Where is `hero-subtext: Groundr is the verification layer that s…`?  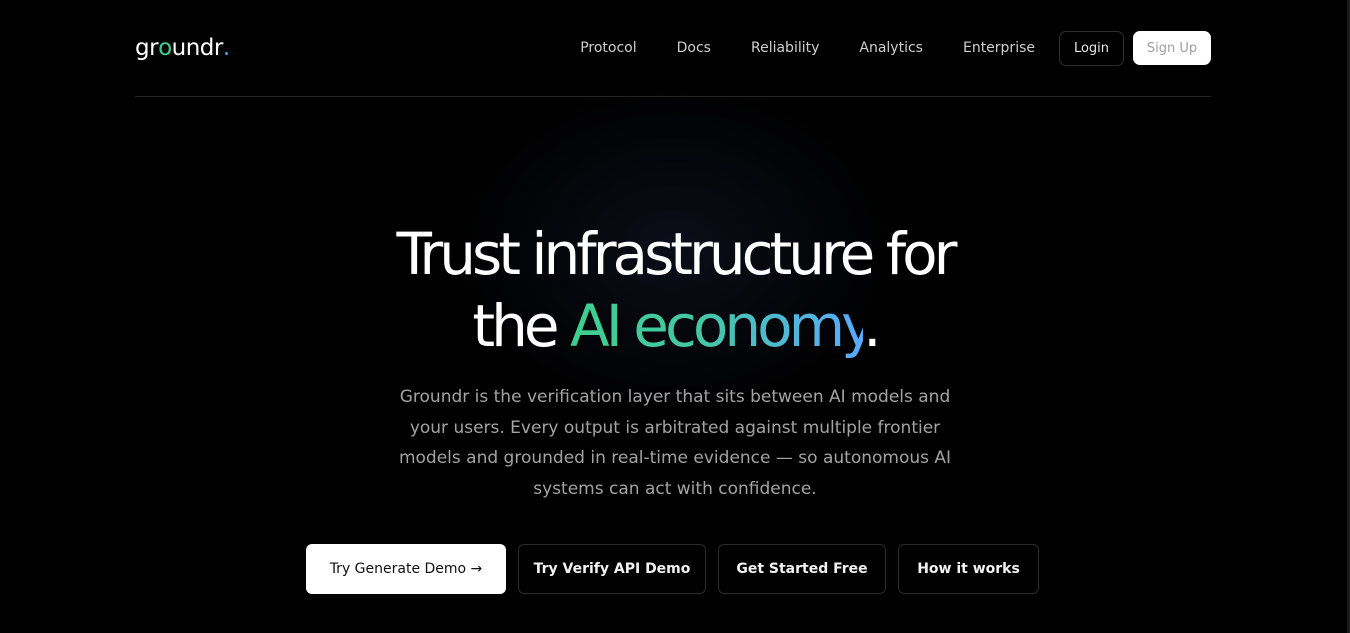 hero-subtext: Groundr is the verification layer that s… is located at coordinates (675, 443).